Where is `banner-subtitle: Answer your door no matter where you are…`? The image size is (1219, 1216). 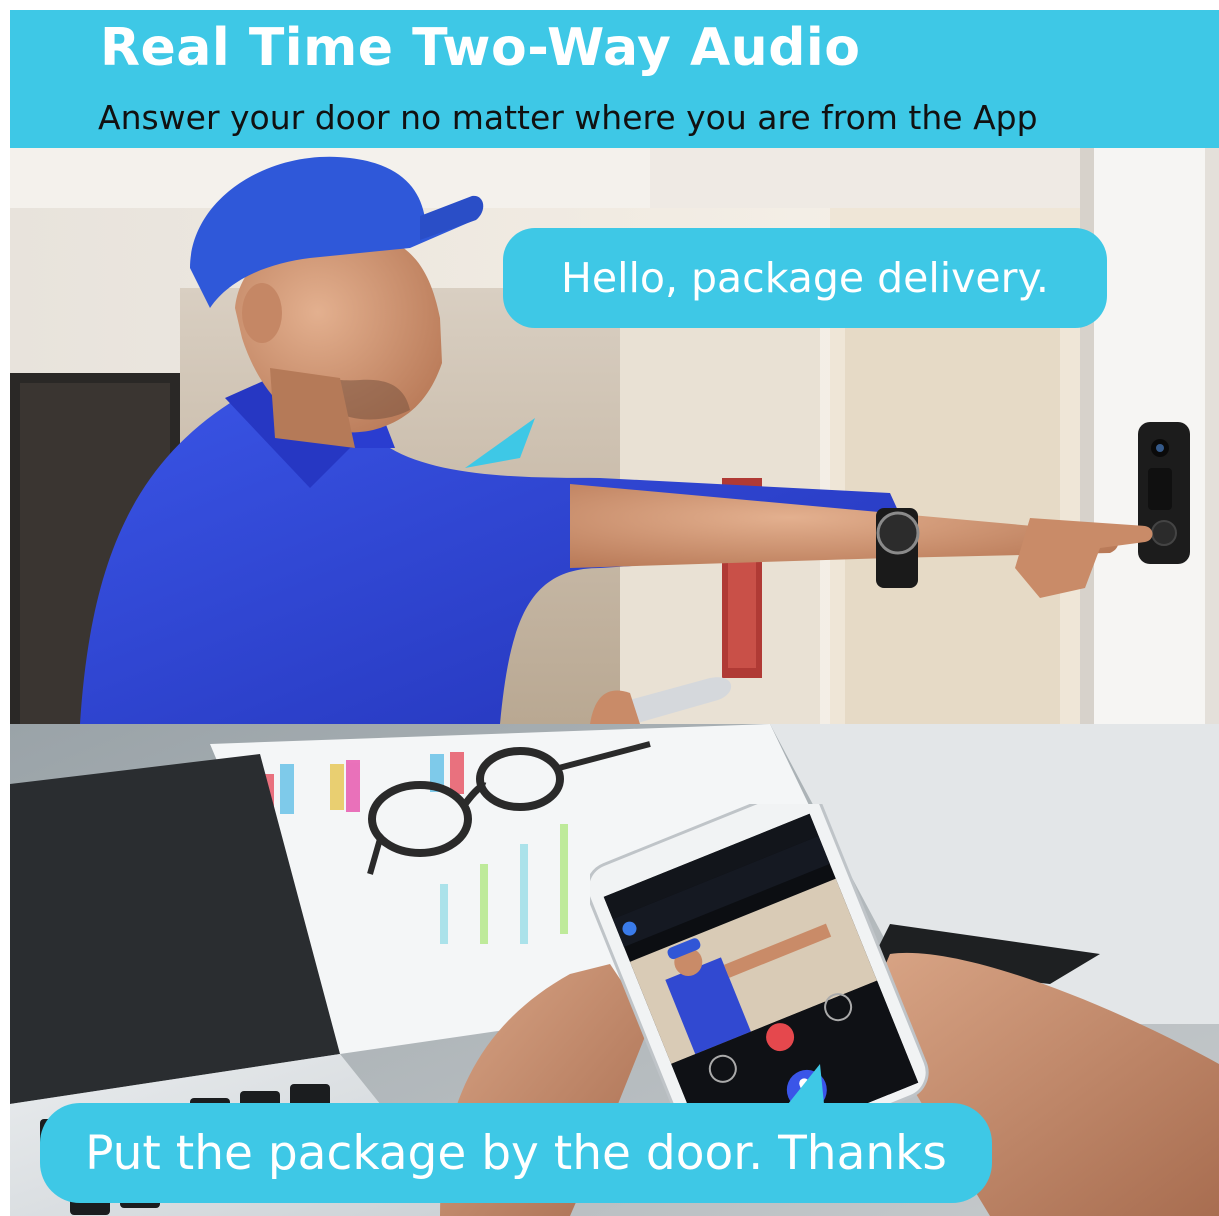 banner-subtitle: Answer your door no matter where you are… is located at coordinates (568, 117).